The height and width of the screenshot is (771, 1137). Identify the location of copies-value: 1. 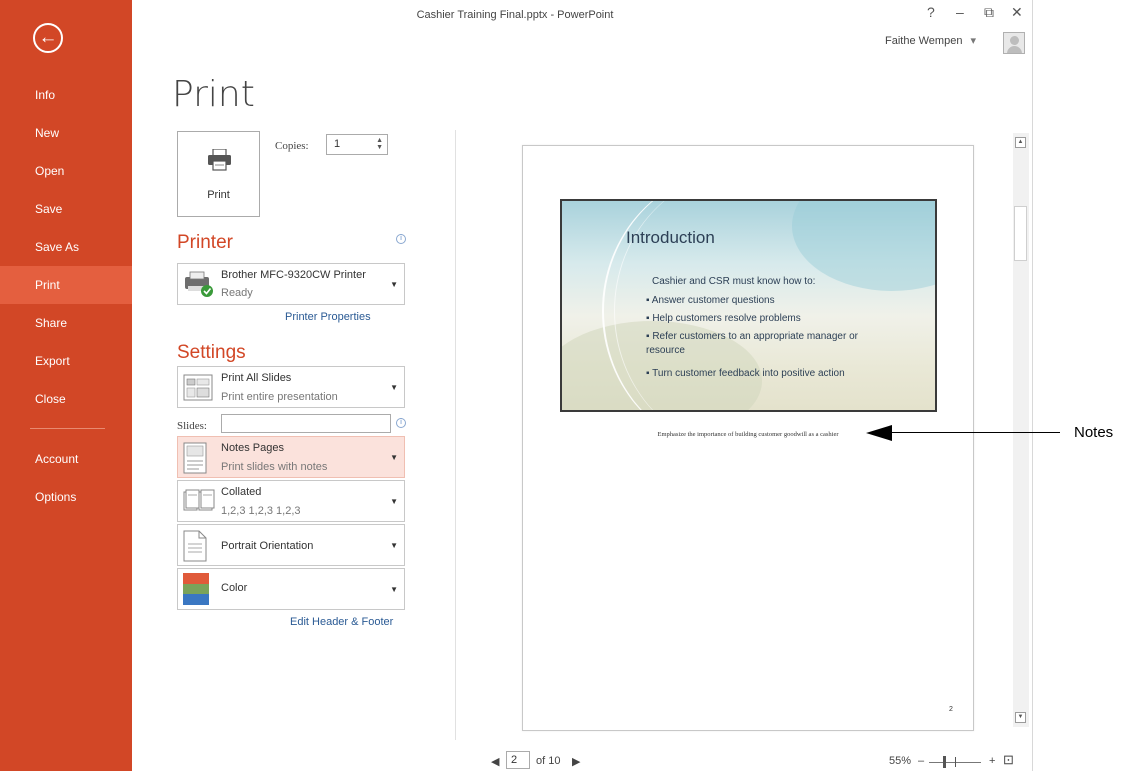
(337, 144).